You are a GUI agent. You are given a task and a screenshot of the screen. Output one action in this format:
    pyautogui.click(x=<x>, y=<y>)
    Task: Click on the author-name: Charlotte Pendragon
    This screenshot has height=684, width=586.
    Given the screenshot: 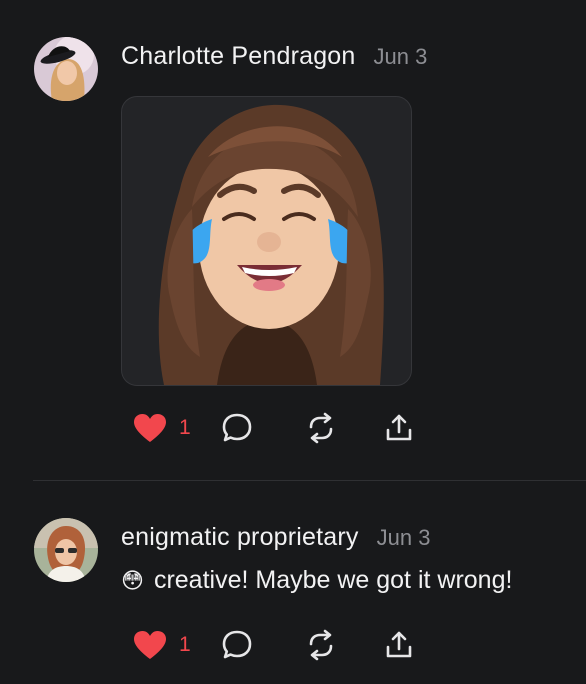 What is the action you would take?
    pyautogui.click(x=238, y=56)
    